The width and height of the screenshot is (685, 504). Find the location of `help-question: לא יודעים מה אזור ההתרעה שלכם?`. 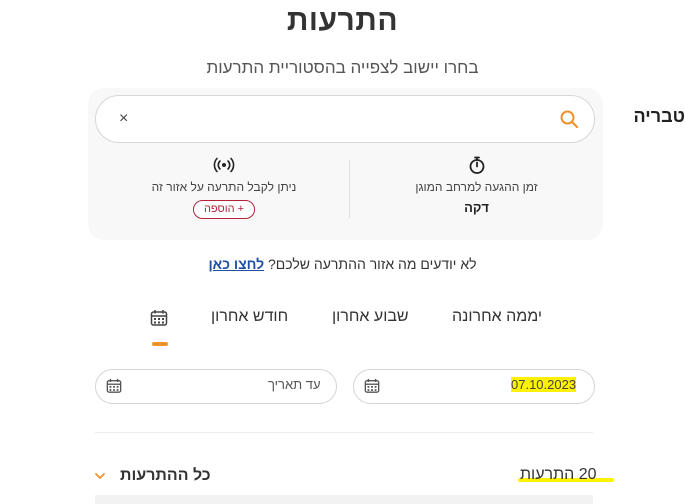

help-question: לא יודעים מה אזור ההתרעה שלכם? is located at coordinates (372, 264).